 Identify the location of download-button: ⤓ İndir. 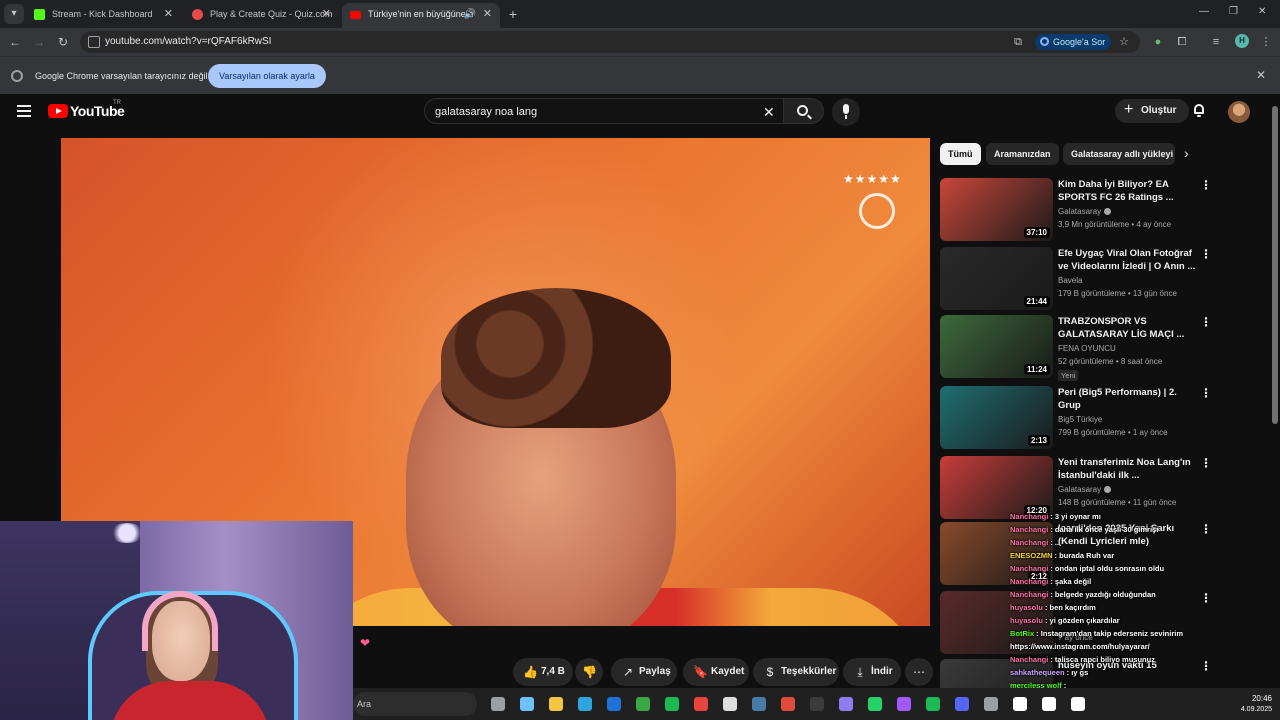
(872, 672).